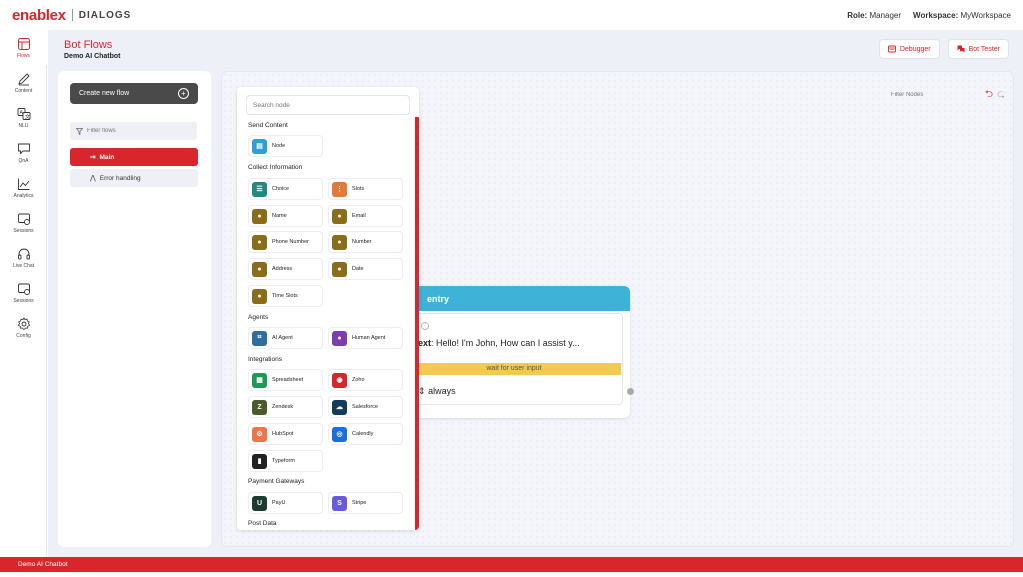 Image resolution: width=1023 pixels, height=577 pixels. I want to click on node-chip-spreadsheet: ▦ Spreadsheet, so click(285, 380).